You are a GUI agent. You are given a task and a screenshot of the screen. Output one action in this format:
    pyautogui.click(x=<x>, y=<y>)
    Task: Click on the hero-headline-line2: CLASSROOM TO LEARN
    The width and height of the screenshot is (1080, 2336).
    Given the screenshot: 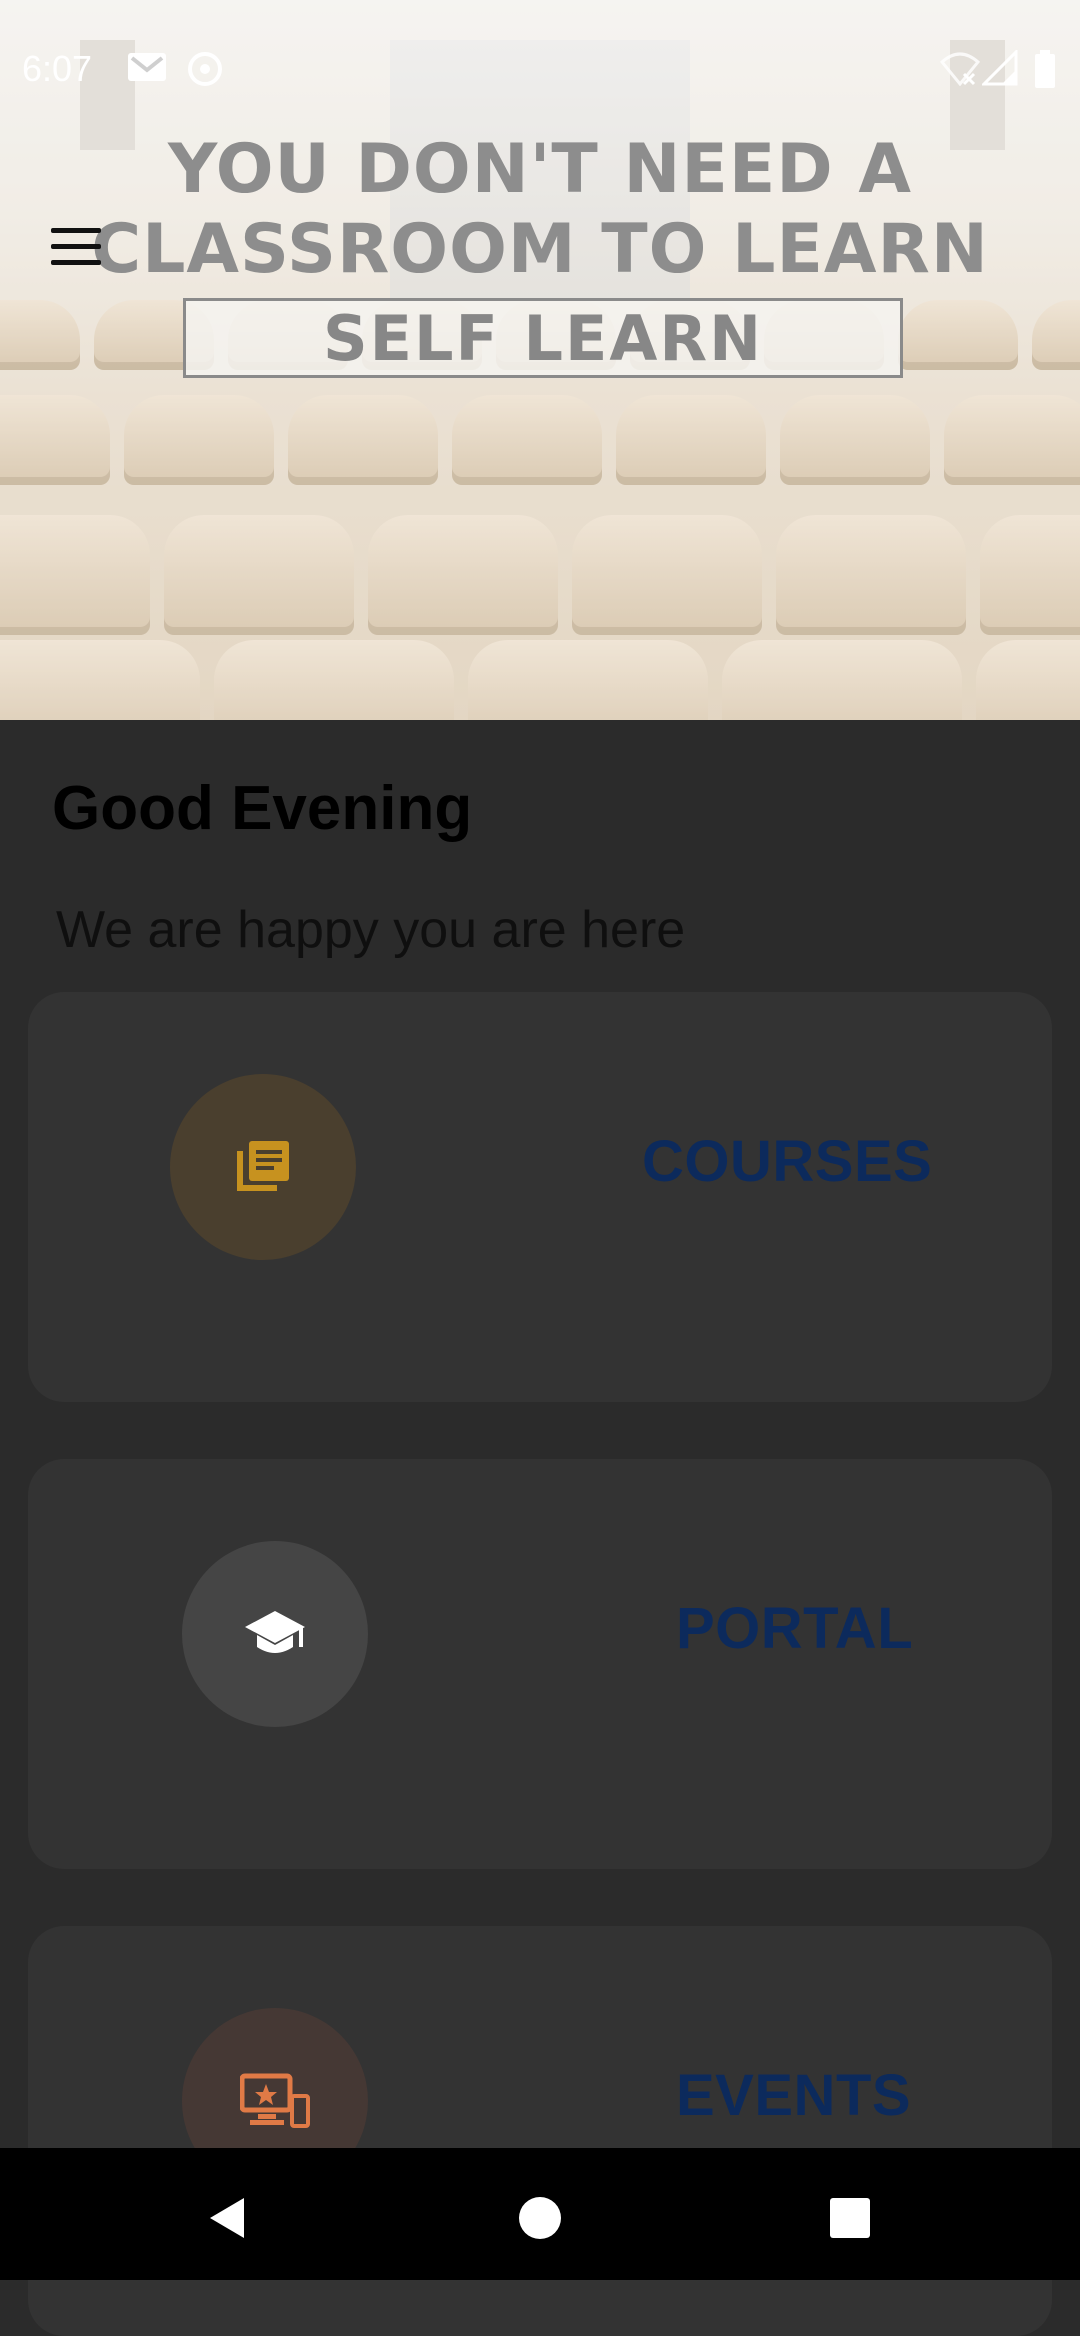 What is the action you would take?
    pyautogui.click(x=540, y=249)
    